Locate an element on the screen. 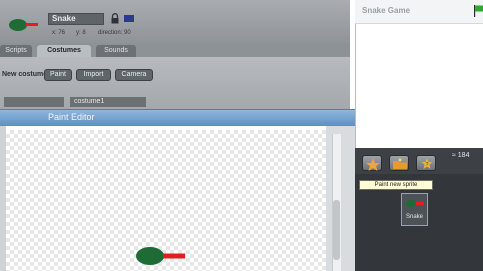 The width and height of the screenshot is (483, 271). camera-button: Camera is located at coordinates (134, 75).